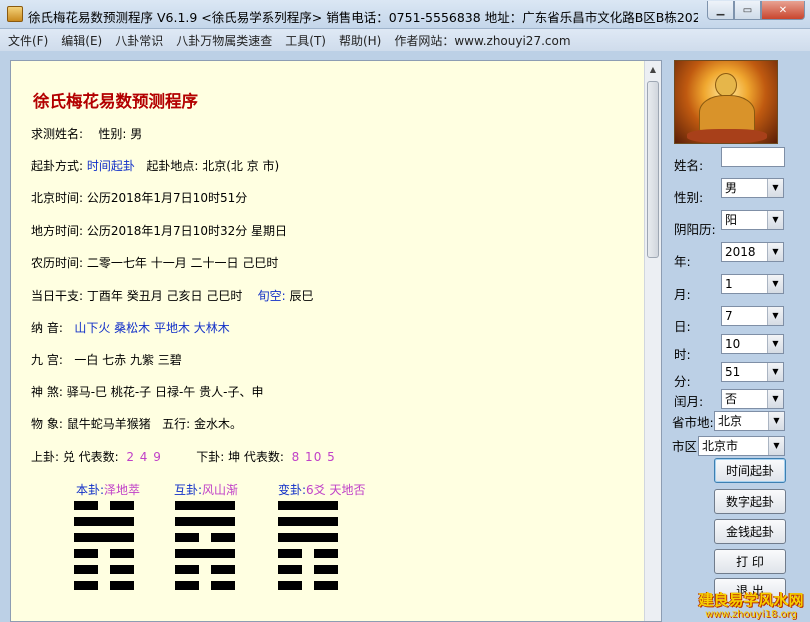 This screenshot has width=810, height=622. I want to click on buddha-head, so click(726, 85).